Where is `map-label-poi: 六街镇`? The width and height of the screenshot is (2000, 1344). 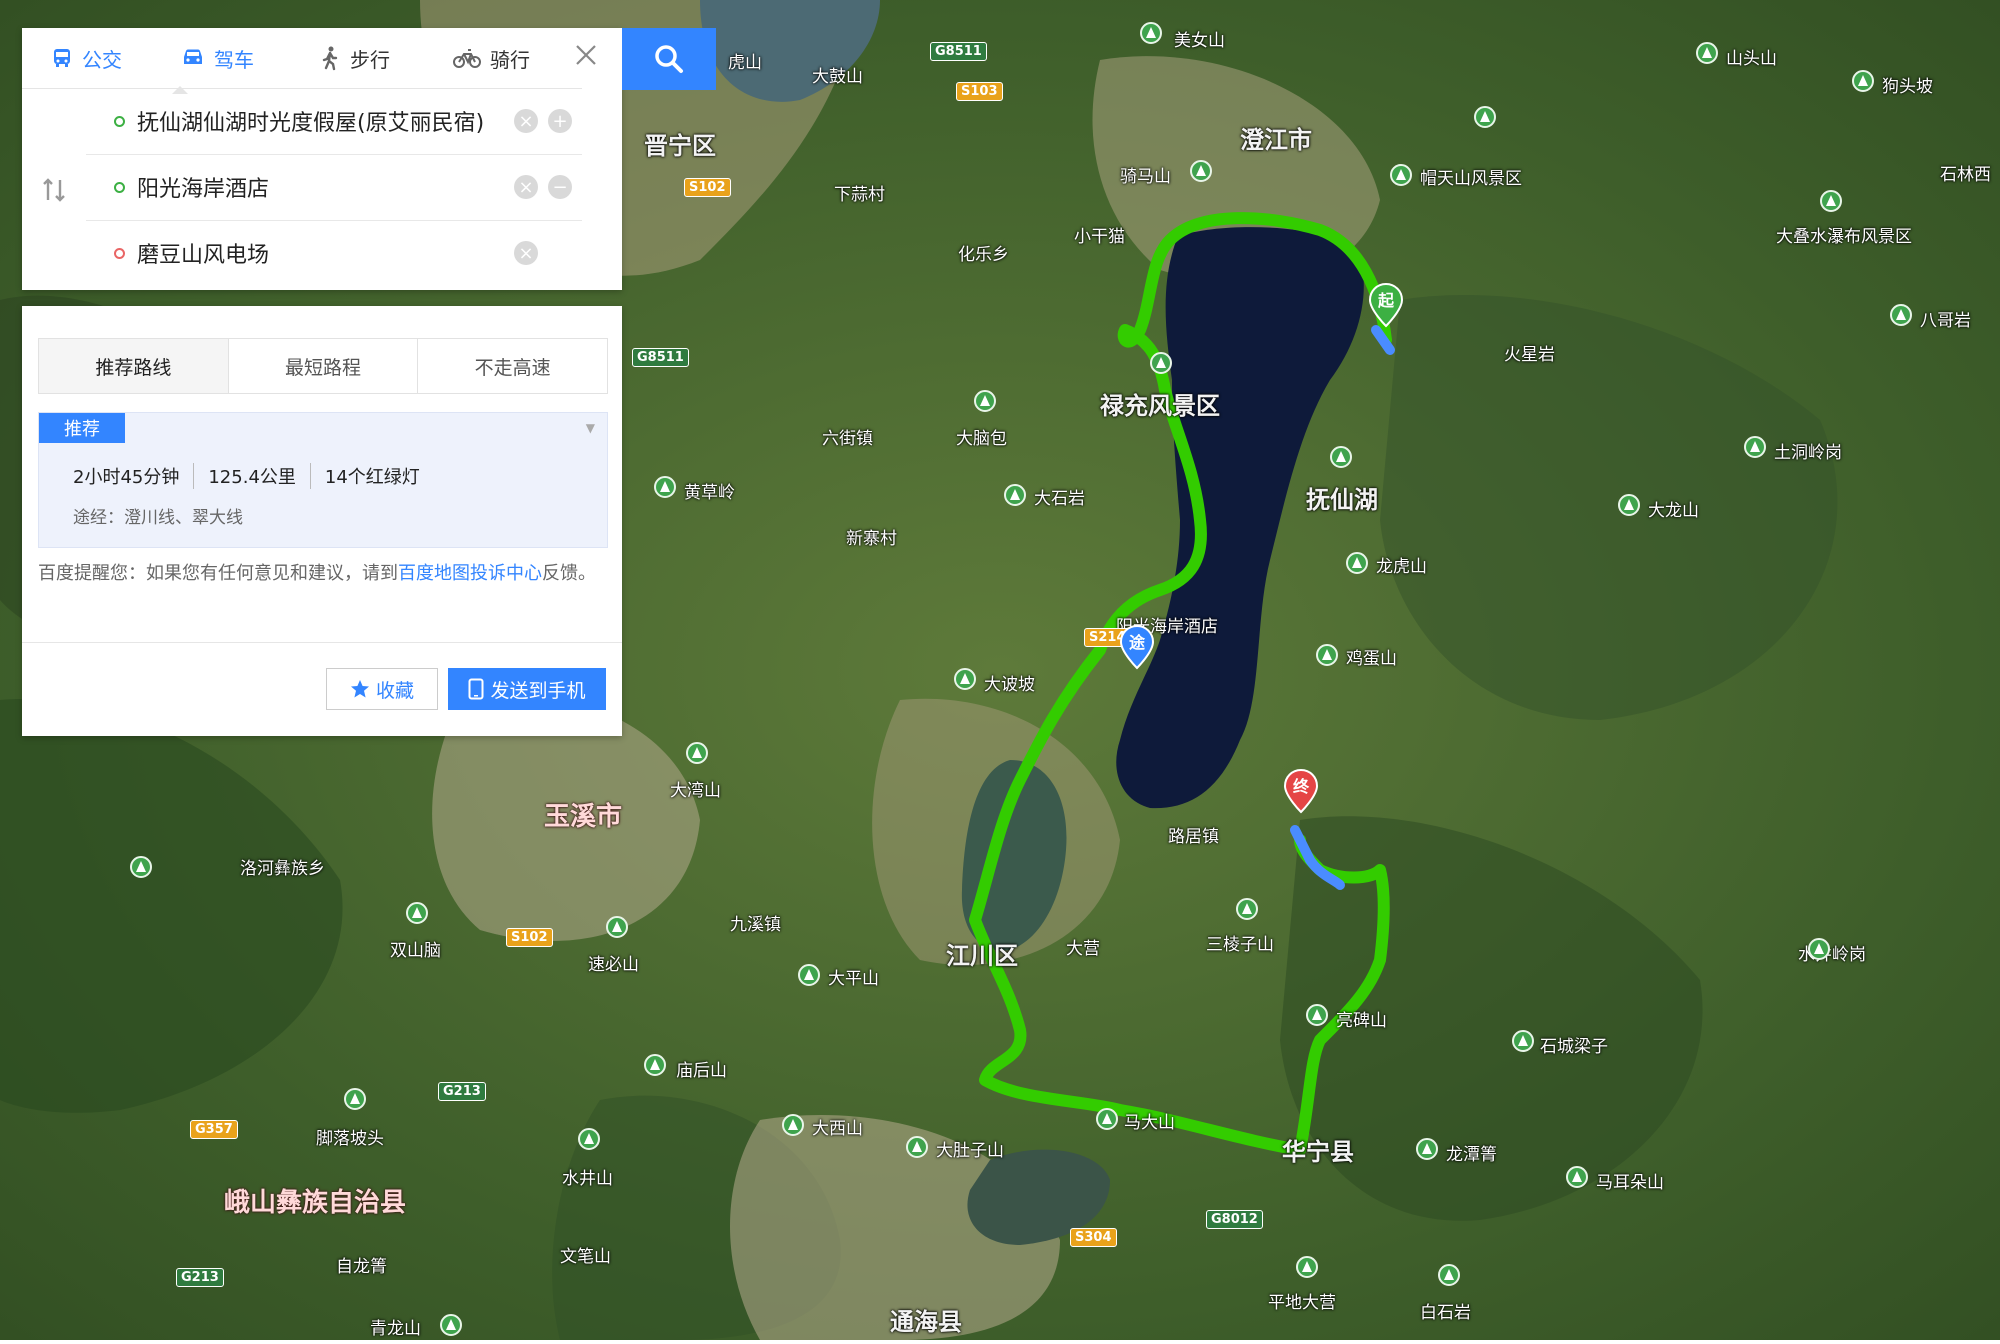 map-label-poi: 六街镇 is located at coordinates (847, 436).